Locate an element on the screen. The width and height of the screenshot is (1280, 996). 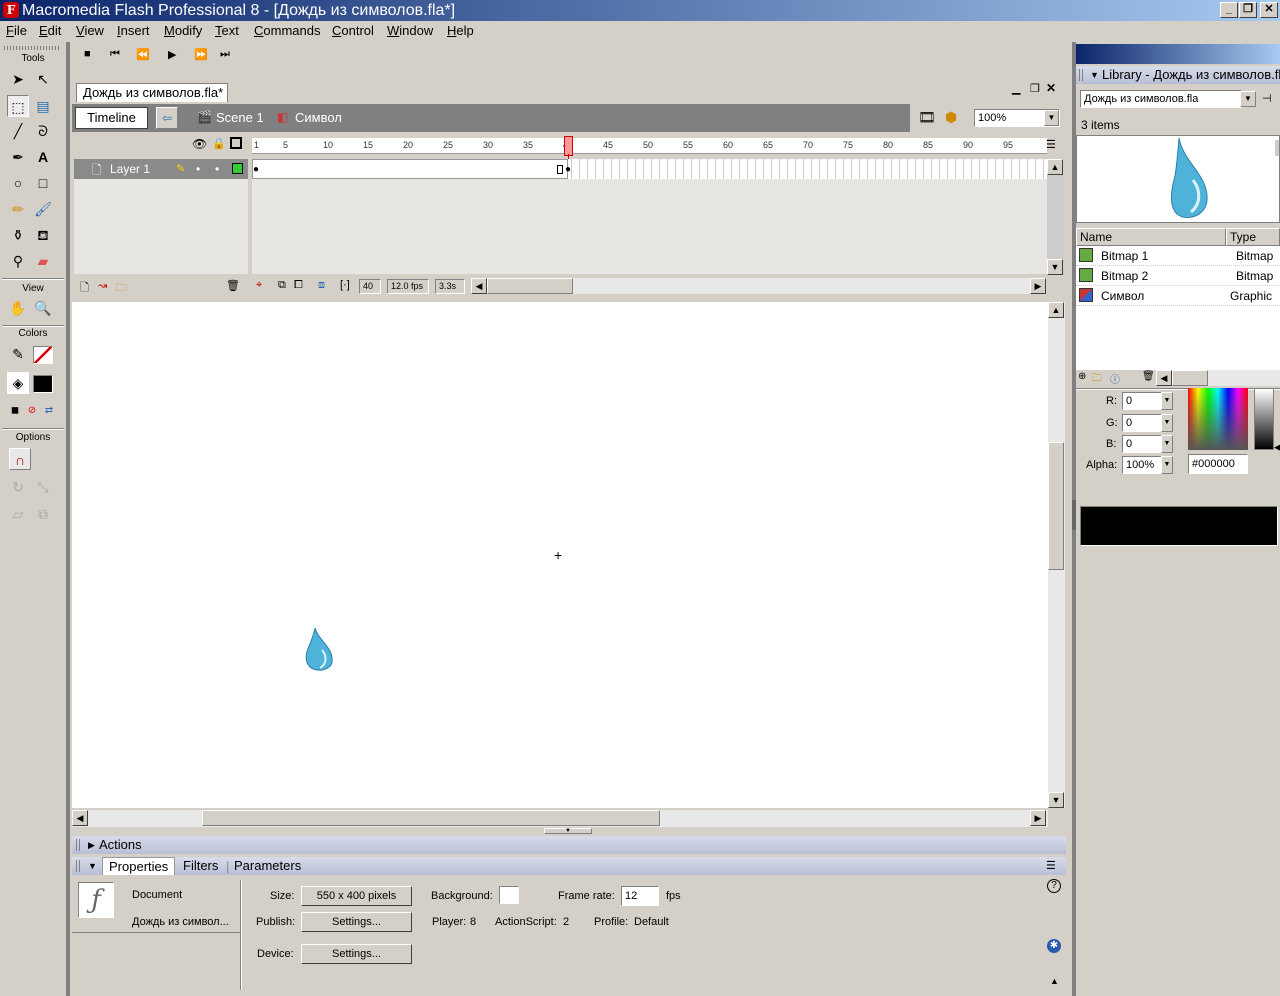
library-drag-handle is located at coordinates (1081, 75).